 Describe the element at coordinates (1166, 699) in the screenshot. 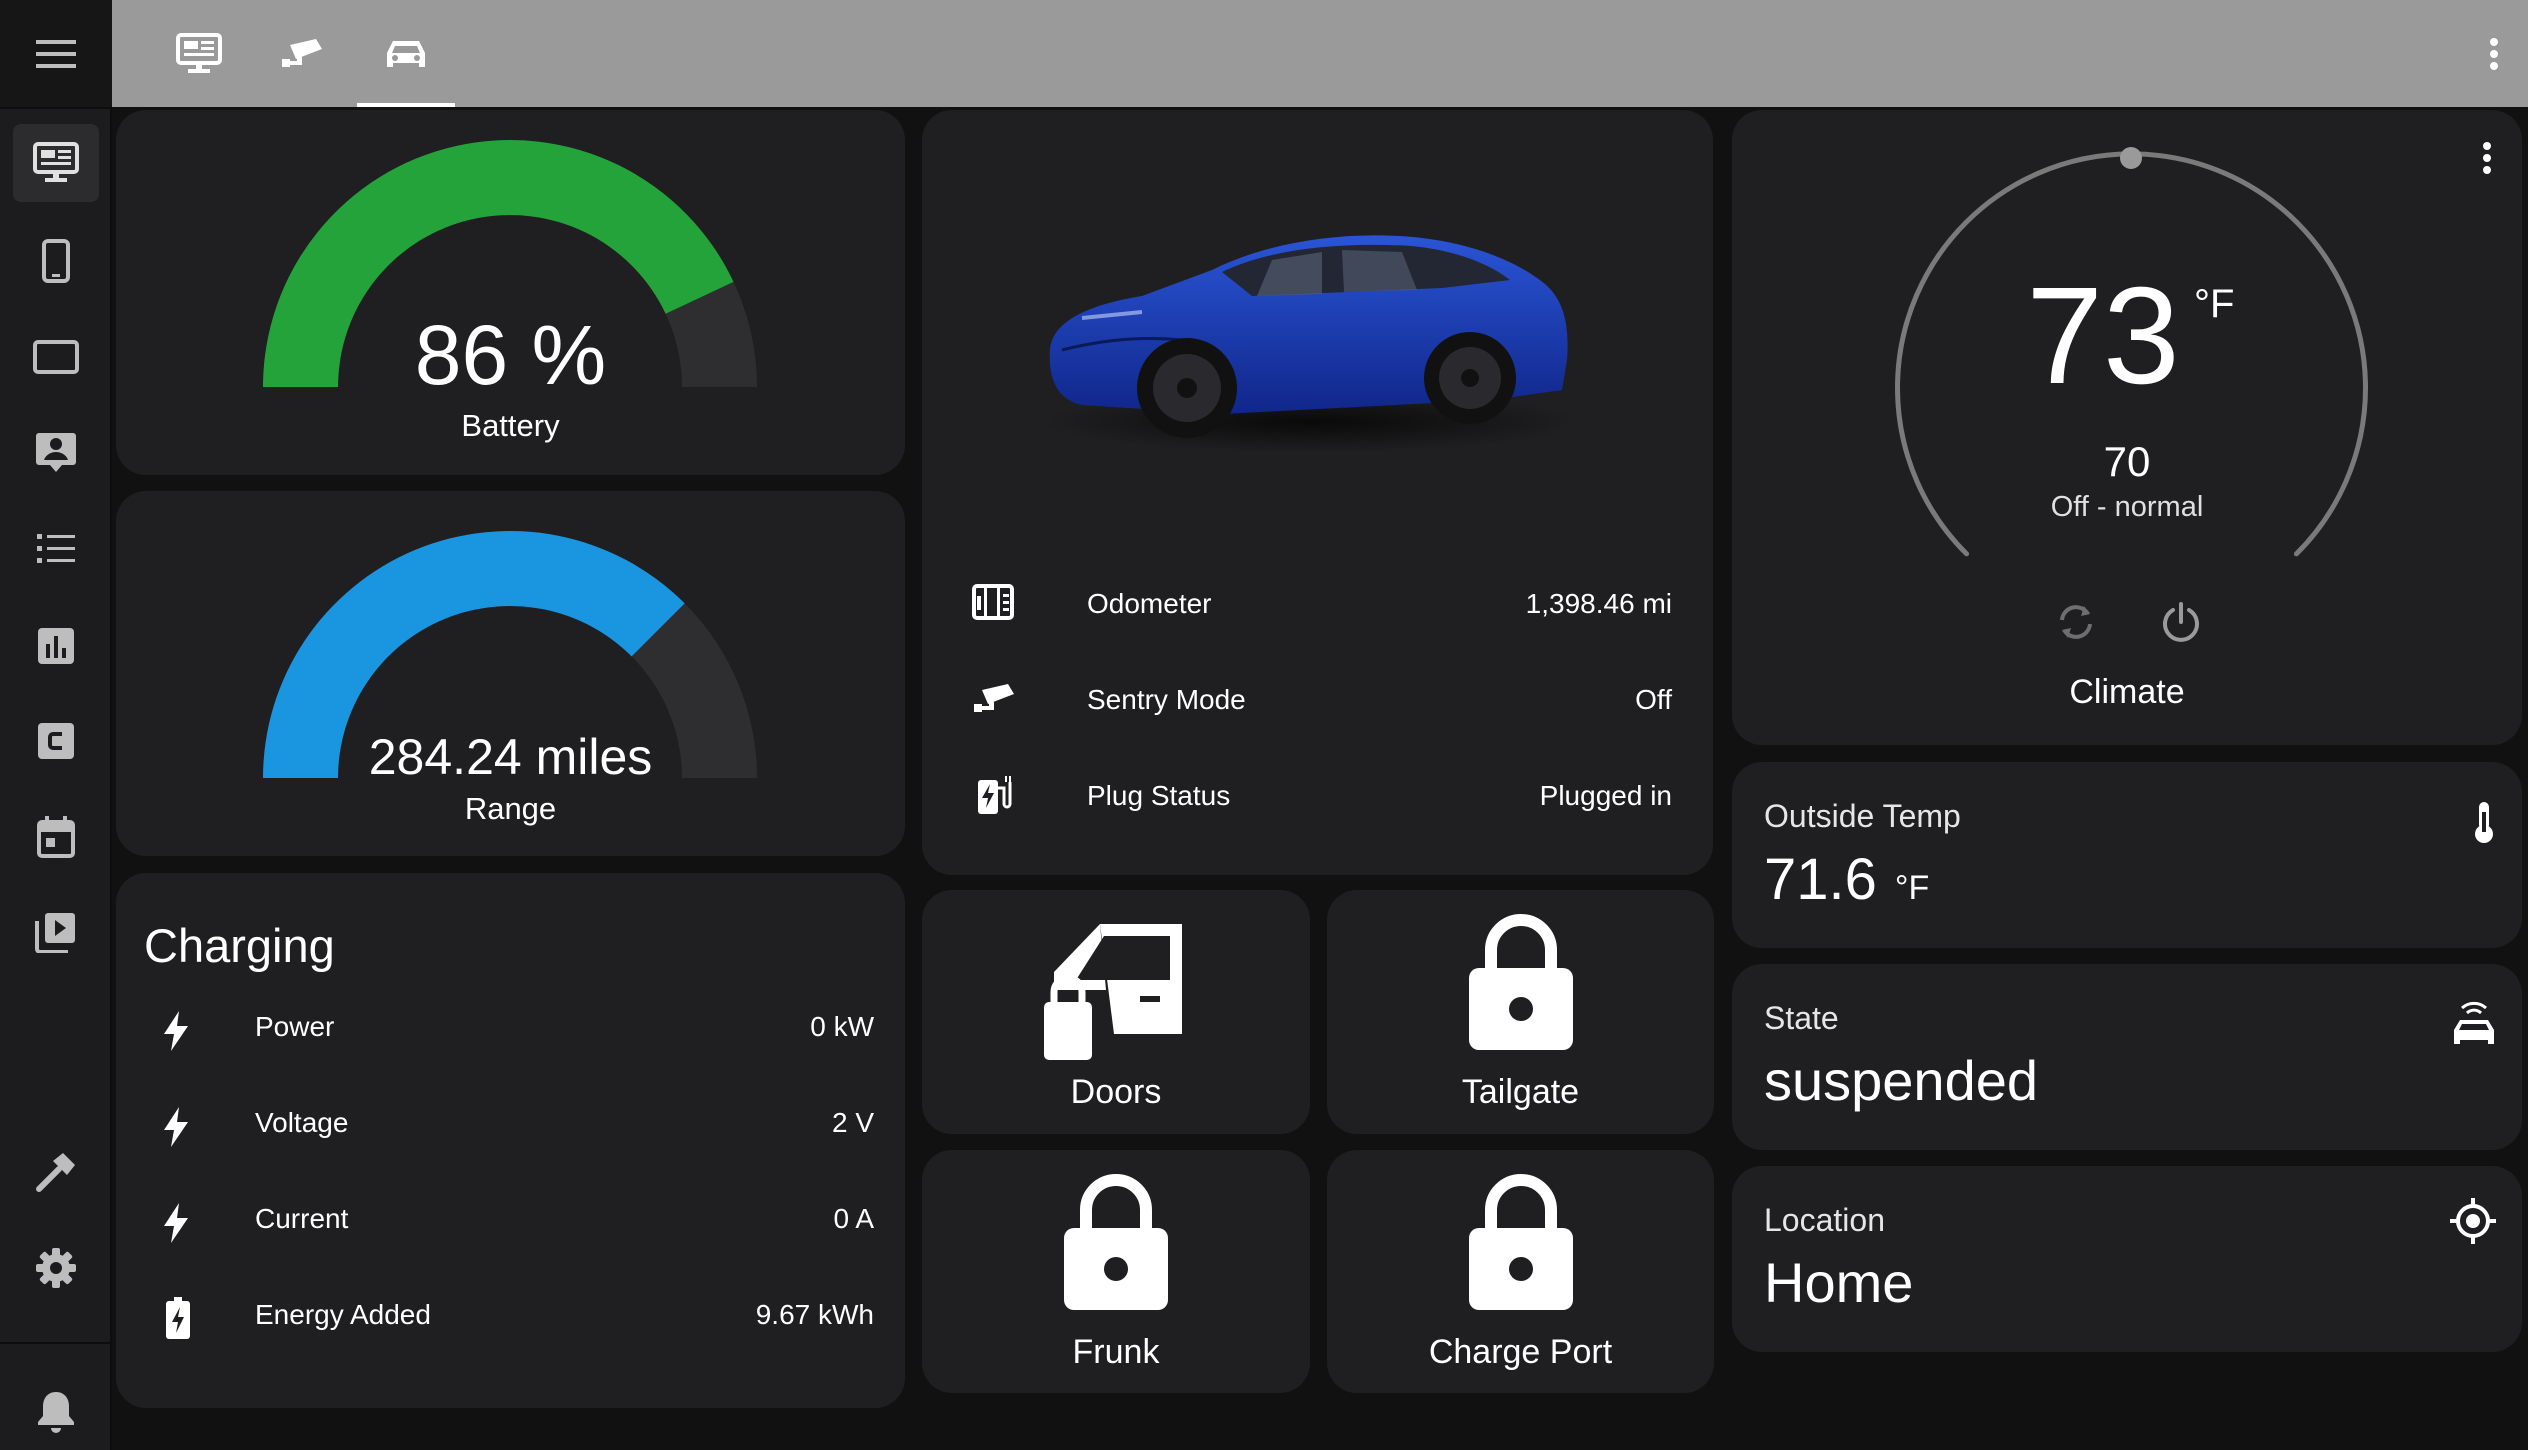

I see `car-row-label: Sentry Mode` at that location.